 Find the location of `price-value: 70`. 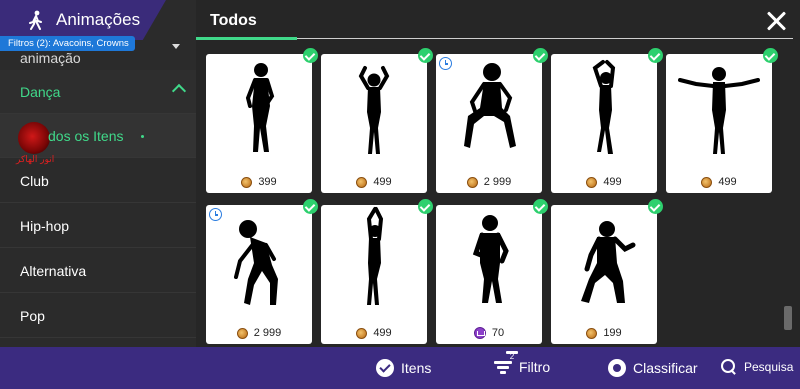

price-value: 70 is located at coordinates (498, 333).